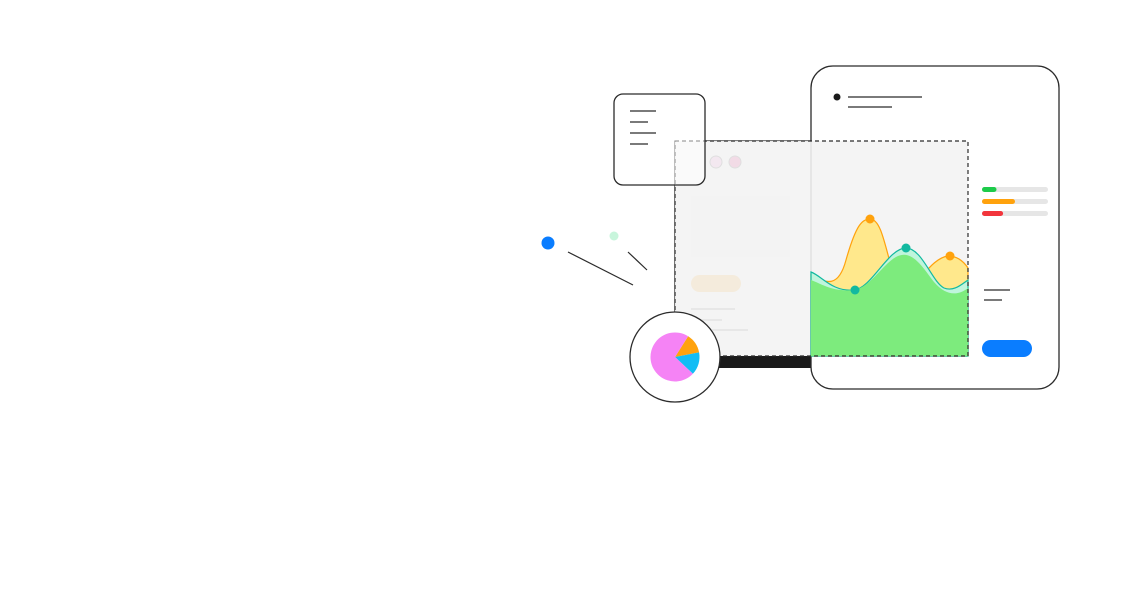 This screenshot has width=1132, height=614. What do you see at coordinates (765, 362) in the screenshot?
I see `dark-bar` at bounding box center [765, 362].